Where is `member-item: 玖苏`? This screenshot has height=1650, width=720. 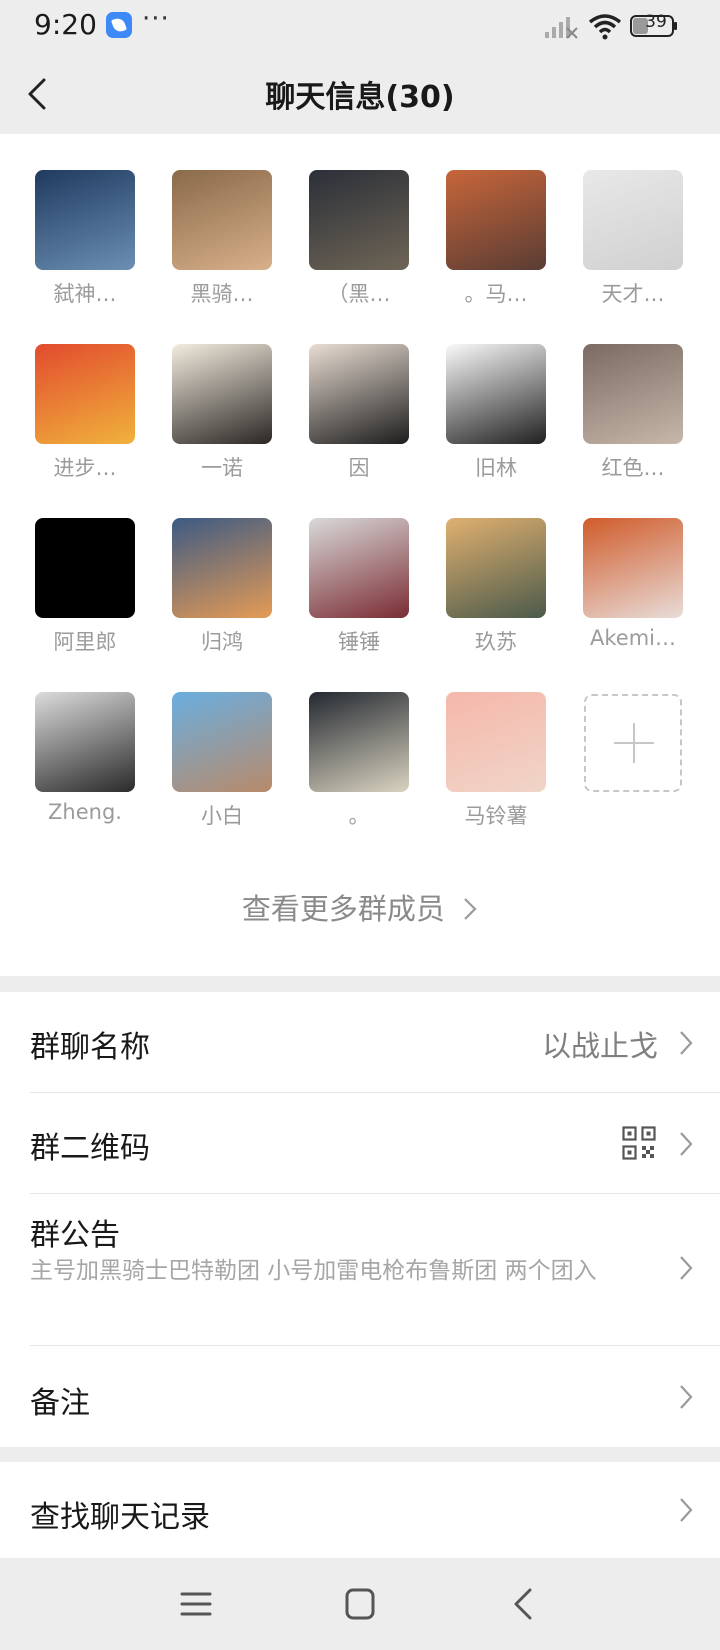 member-item: 玖苏 is located at coordinates (491, 588).